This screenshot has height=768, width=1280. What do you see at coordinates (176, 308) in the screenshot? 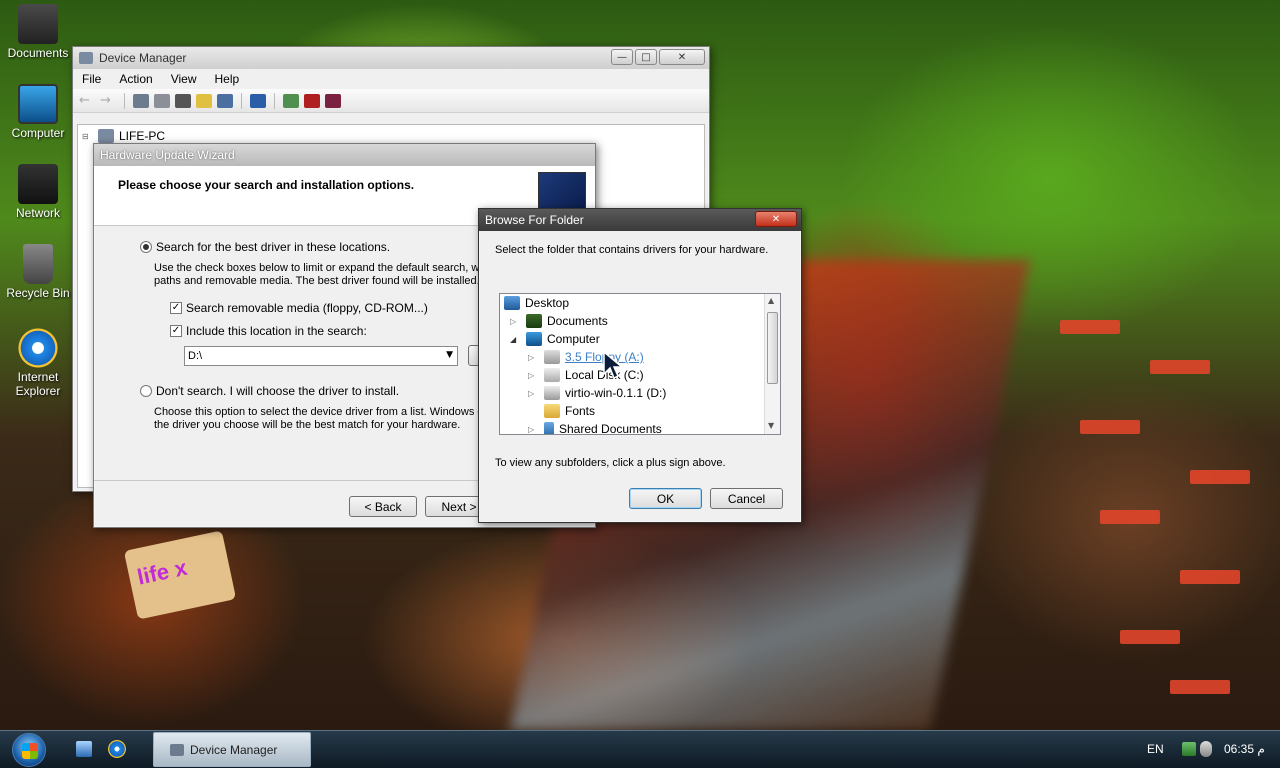
I see `search-removable-checkbox: ✓` at bounding box center [176, 308].